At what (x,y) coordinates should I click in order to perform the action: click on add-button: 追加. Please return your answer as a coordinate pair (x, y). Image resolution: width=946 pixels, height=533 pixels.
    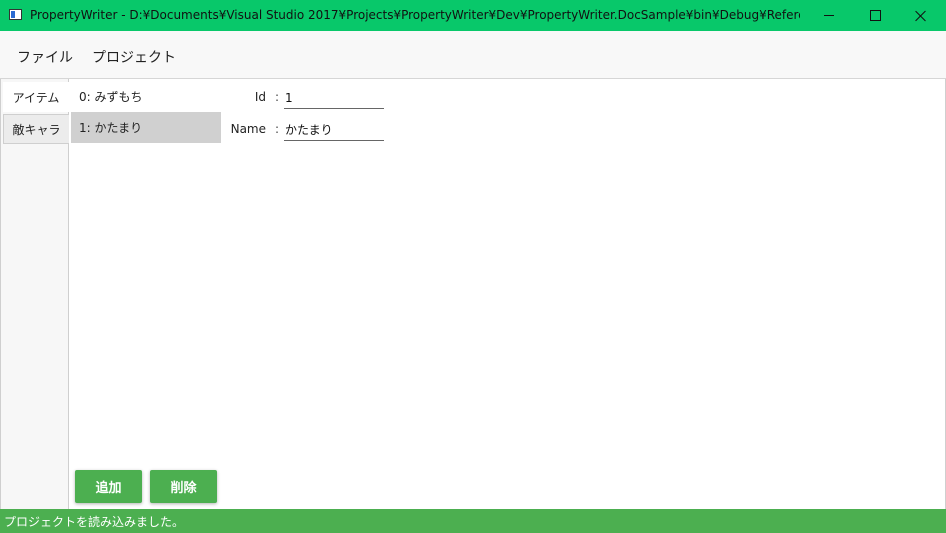
    Looking at the image, I should click on (108, 486).